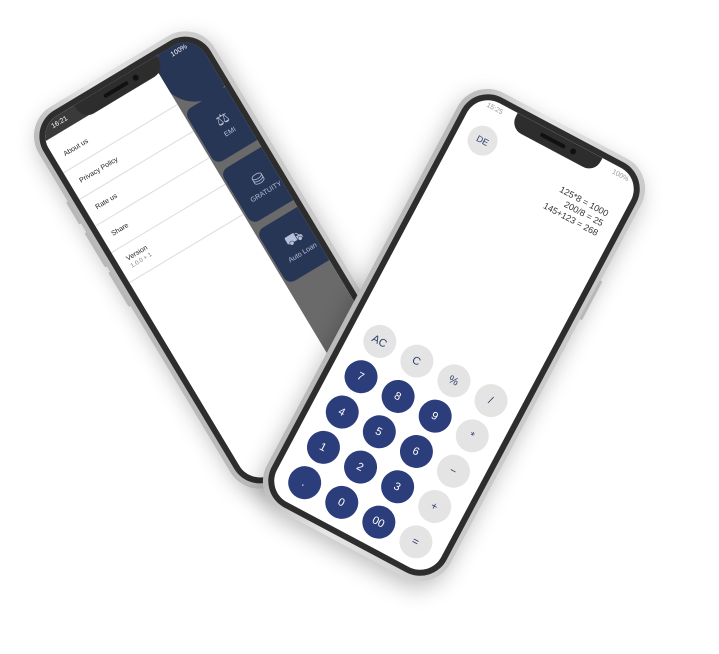  I want to click on key-minus: −, so click(452, 471).